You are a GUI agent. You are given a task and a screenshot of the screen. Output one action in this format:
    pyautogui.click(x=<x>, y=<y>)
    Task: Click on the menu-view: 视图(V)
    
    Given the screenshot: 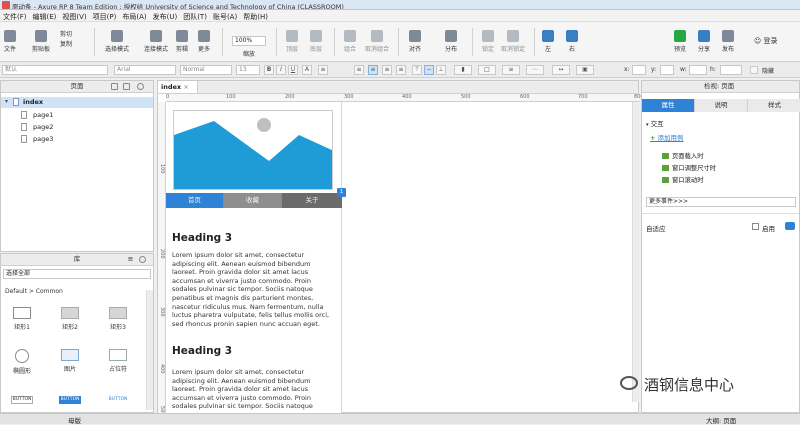 What is the action you would take?
    pyautogui.click(x=74, y=16)
    